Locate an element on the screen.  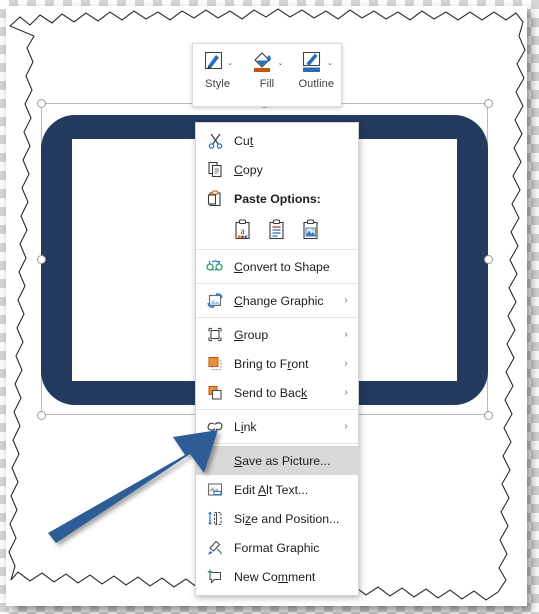
menu-item-group-label: Group is located at coordinates (251, 334).